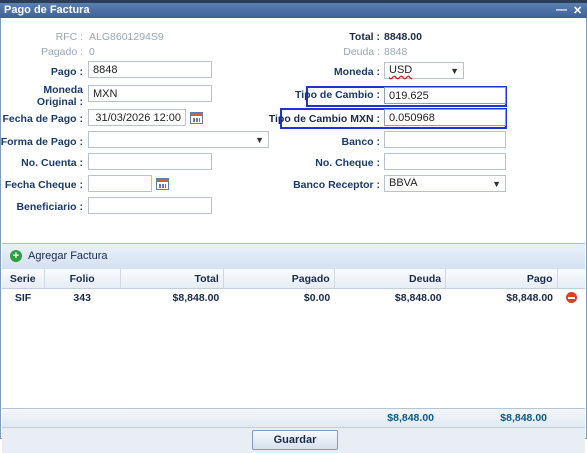 The image size is (587, 453). What do you see at coordinates (424, 70) in the screenshot?
I see `moneda-select: USD ▼` at bounding box center [424, 70].